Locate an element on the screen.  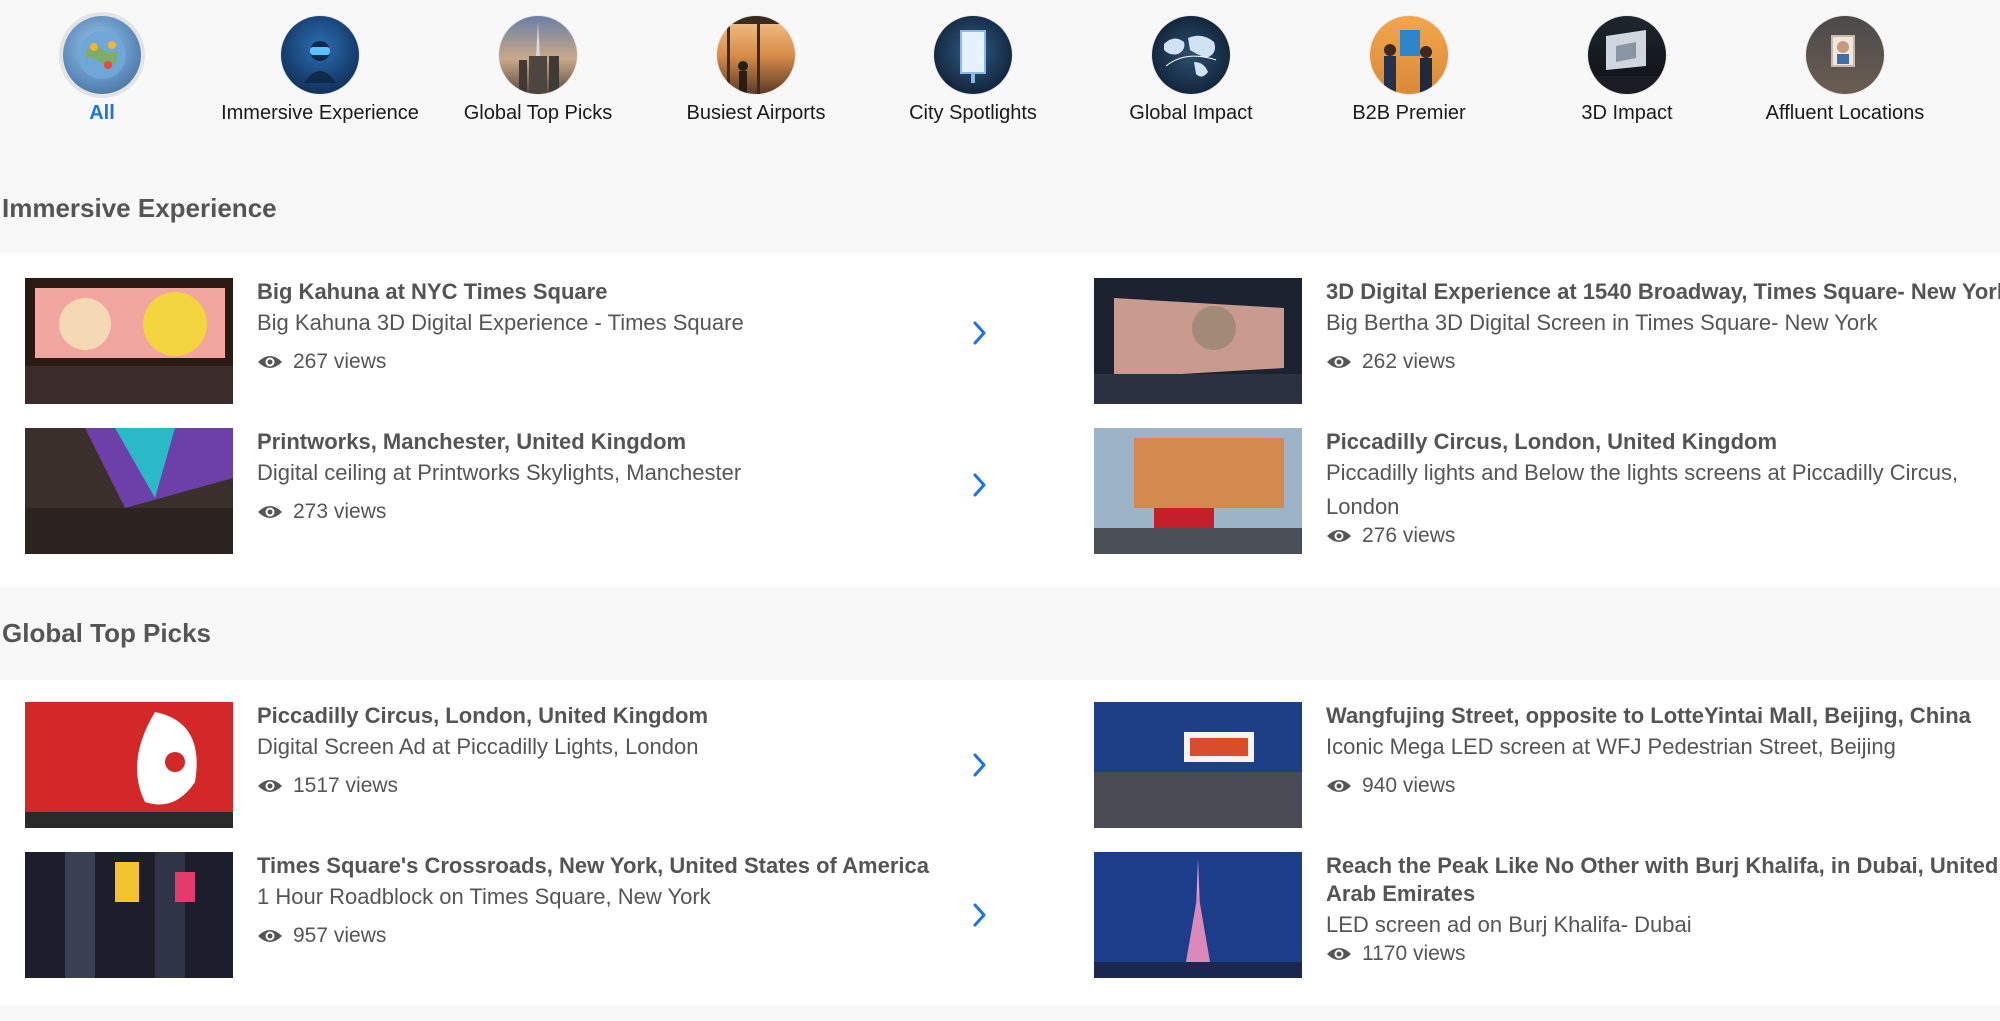
category-label: Busiest Airports is located at coordinates (756, 113).